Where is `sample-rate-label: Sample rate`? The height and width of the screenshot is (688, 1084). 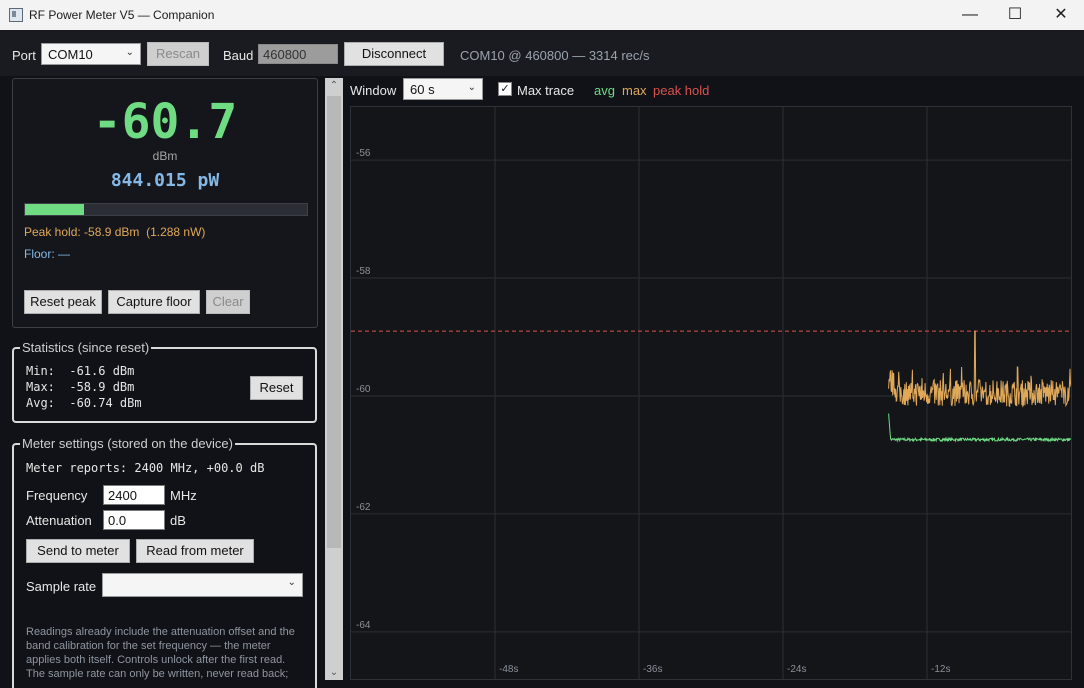 sample-rate-label: Sample rate is located at coordinates (61, 586).